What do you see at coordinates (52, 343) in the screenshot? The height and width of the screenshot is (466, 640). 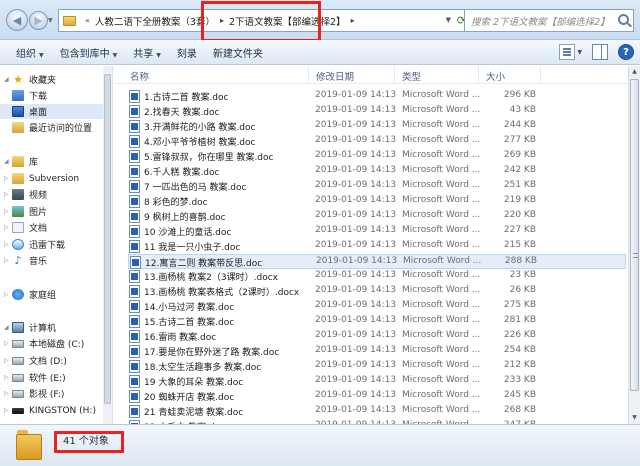 I see `nav-drive-c: ▷ 本地磁盘 (C:)` at bounding box center [52, 343].